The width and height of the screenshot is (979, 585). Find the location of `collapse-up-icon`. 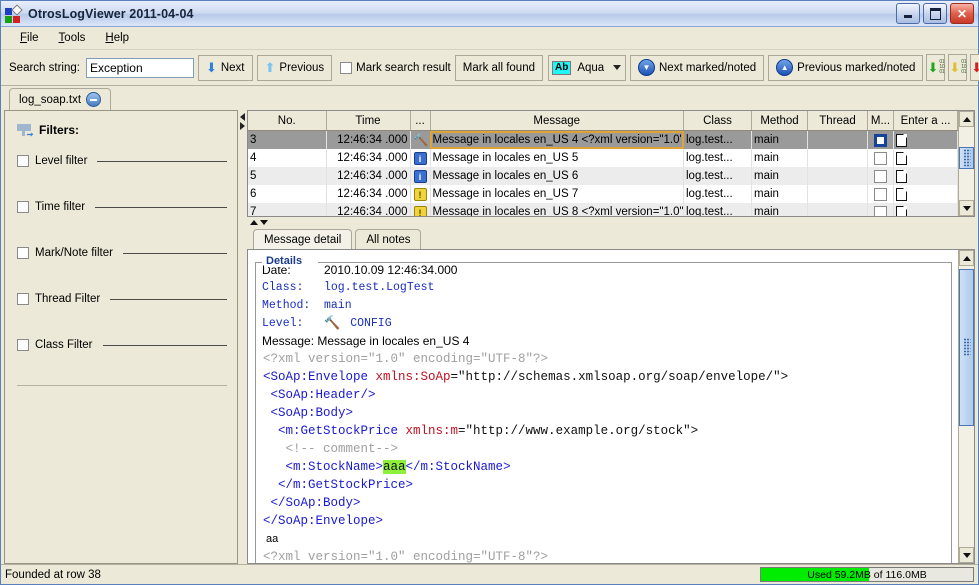

collapse-up-icon is located at coordinates (254, 222).